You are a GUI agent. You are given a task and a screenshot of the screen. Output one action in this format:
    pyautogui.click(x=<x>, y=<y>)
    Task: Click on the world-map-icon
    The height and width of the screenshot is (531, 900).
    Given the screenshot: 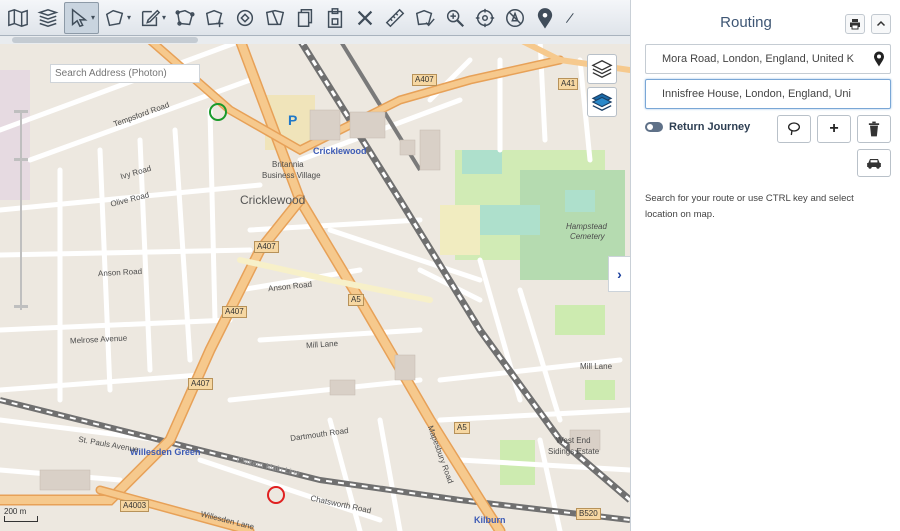 What is the action you would take?
    pyautogui.click(x=18, y=17)
    